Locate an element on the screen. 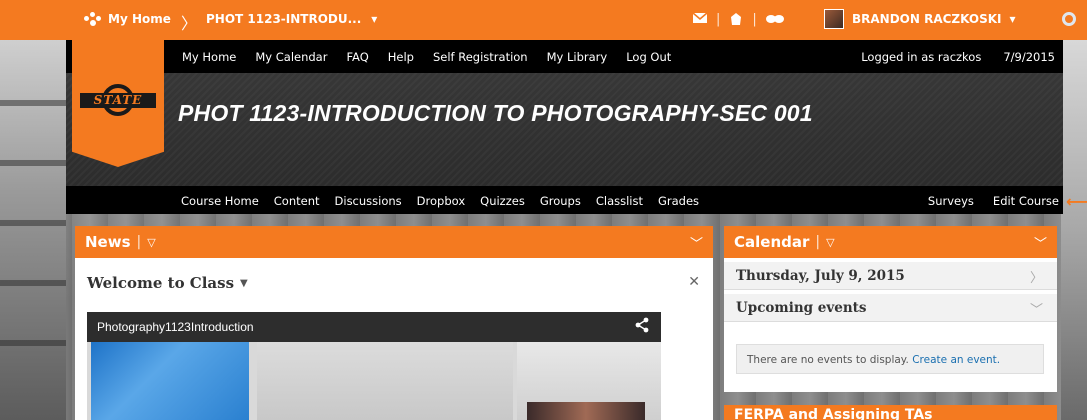  close-icon: ✕ is located at coordinates (694, 282).